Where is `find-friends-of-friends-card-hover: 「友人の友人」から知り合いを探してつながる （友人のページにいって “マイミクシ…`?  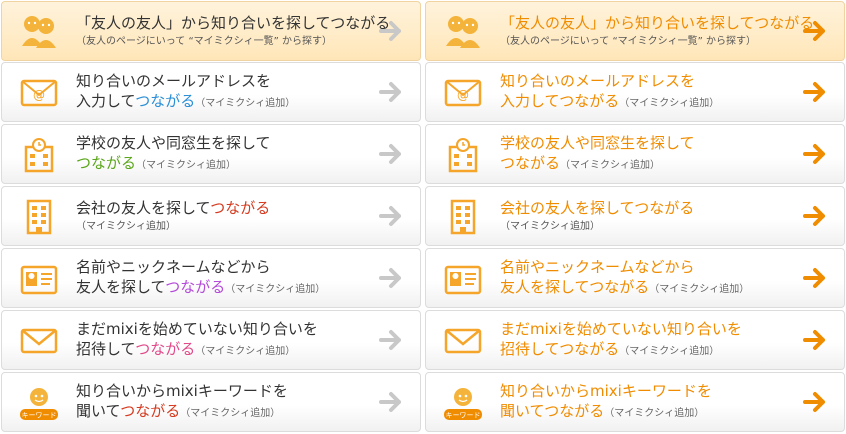
find-friends-of-friends-card-hover: 「友人の友人」から知り合いを探してつながる （友人のページにいって “マイミクシ… is located at coordinates (635, 31).